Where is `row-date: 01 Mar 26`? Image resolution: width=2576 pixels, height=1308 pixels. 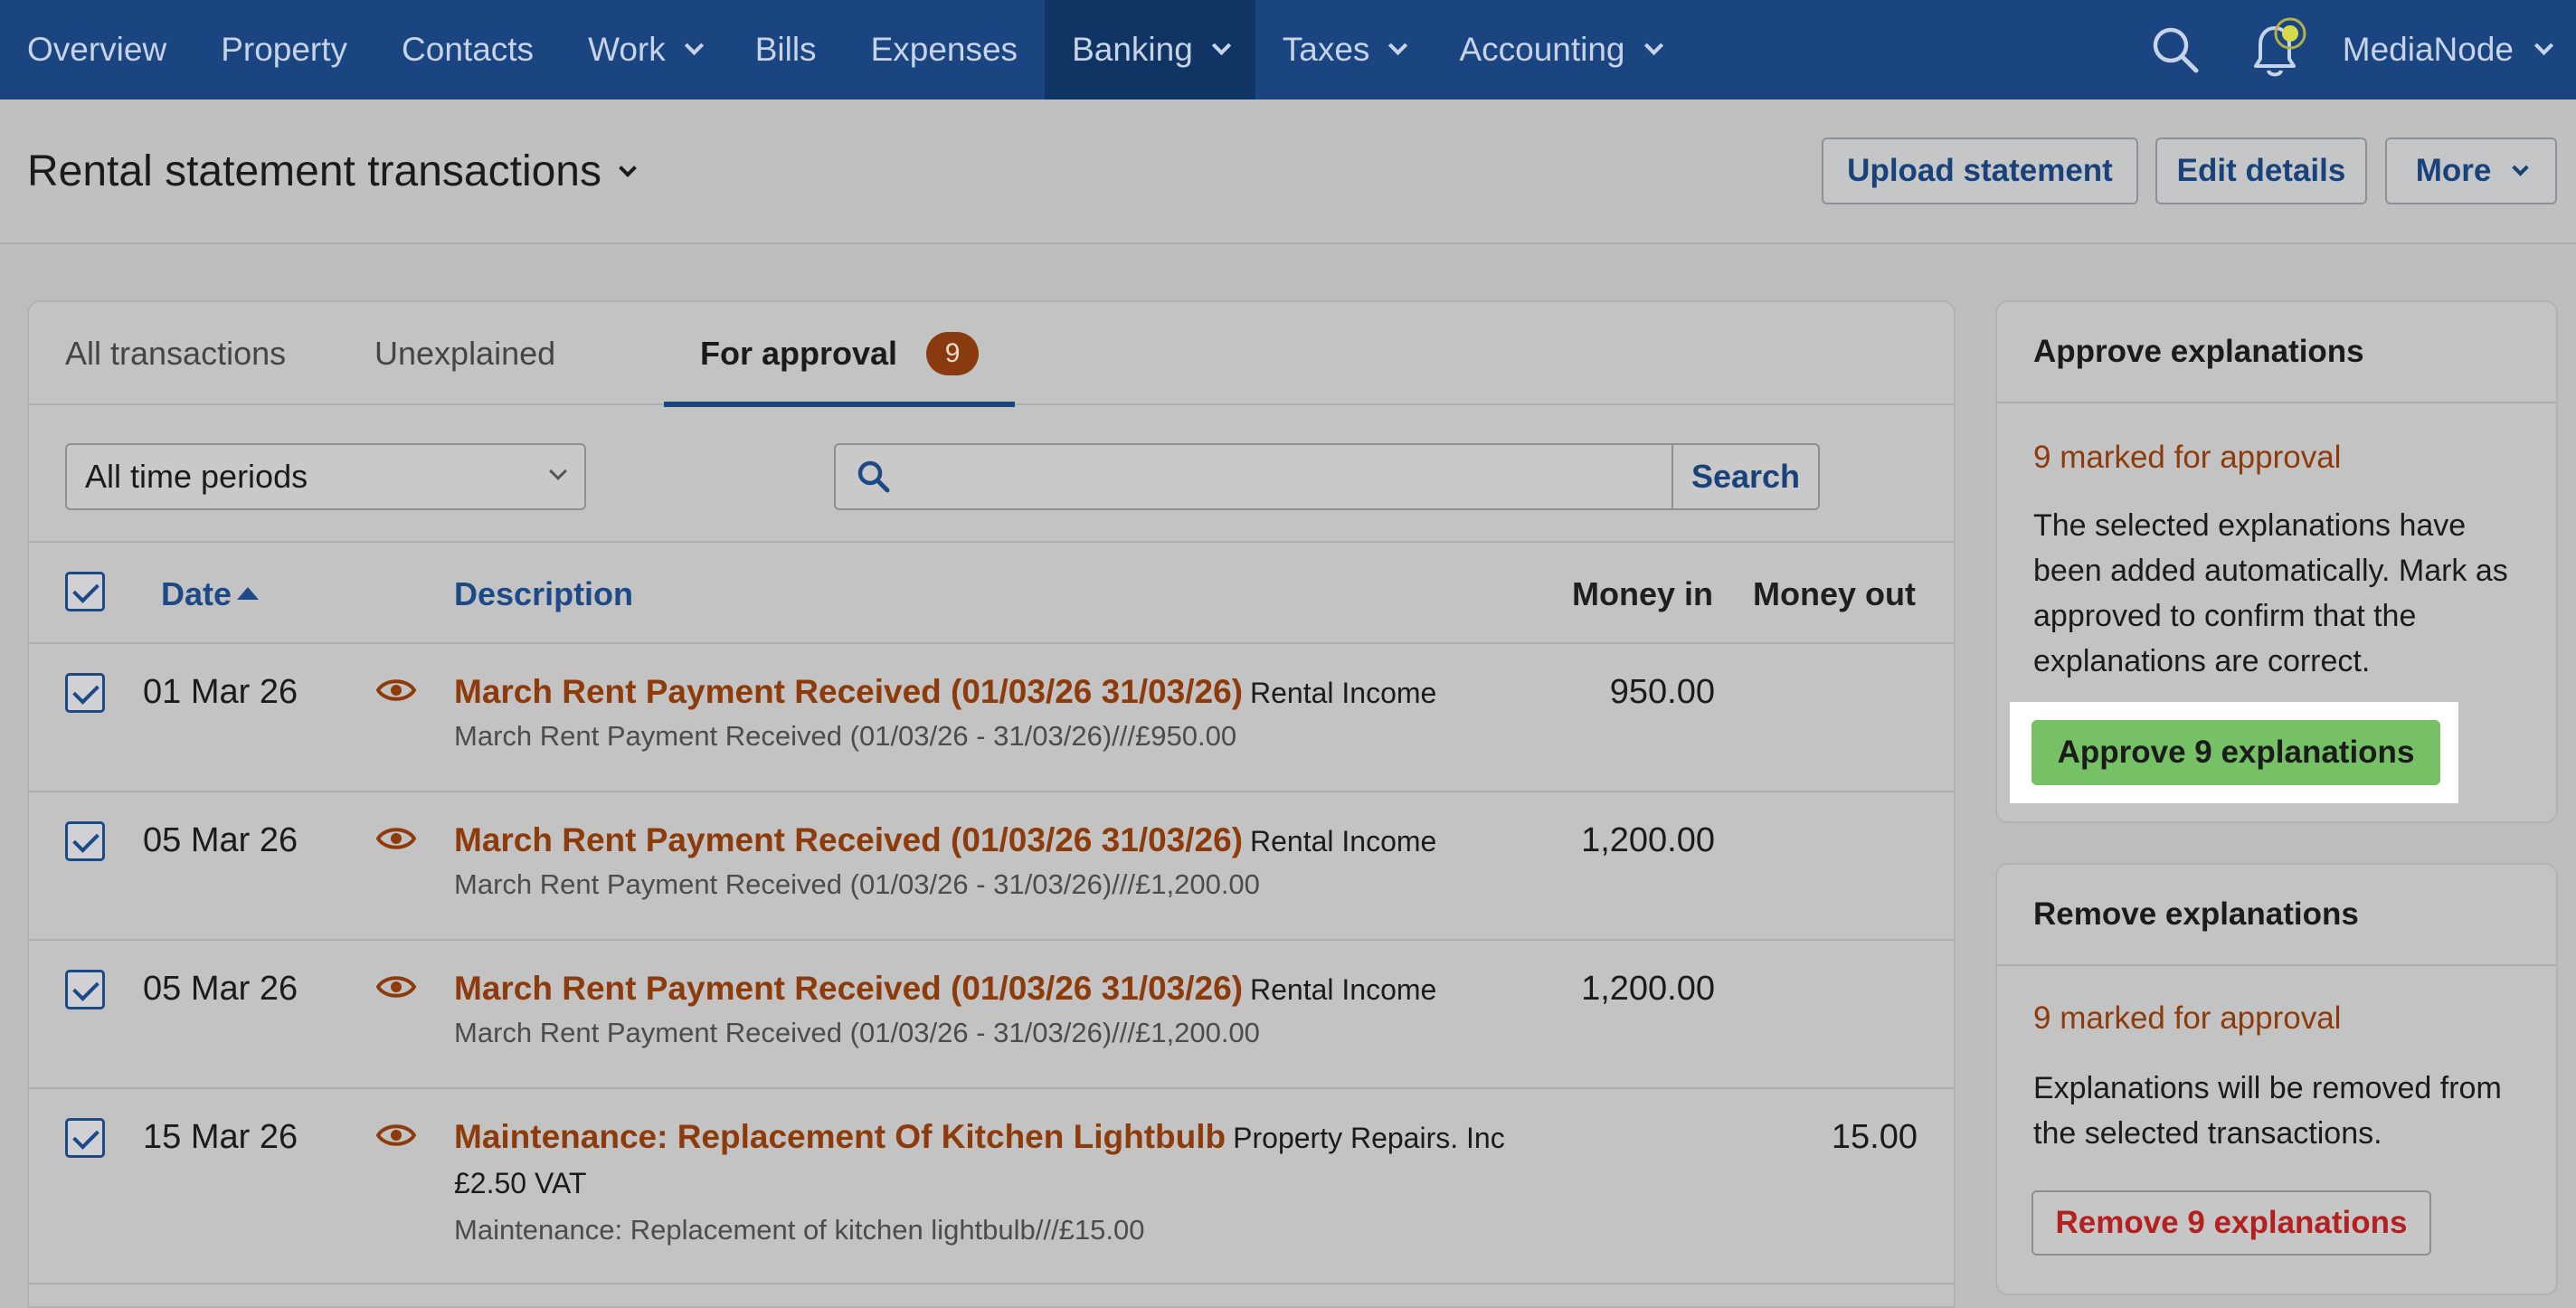
row-date: 01 Mar 26 is located at coordinates (220, 692).